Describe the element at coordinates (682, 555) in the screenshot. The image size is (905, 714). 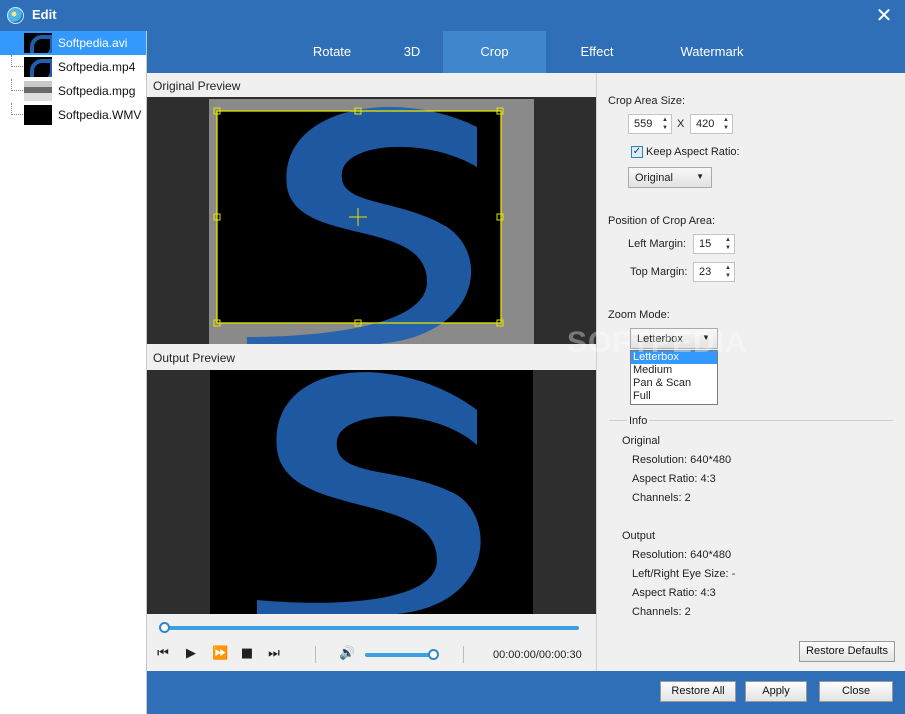
I see `output-resolution: Resolution: 640*480` at that location.